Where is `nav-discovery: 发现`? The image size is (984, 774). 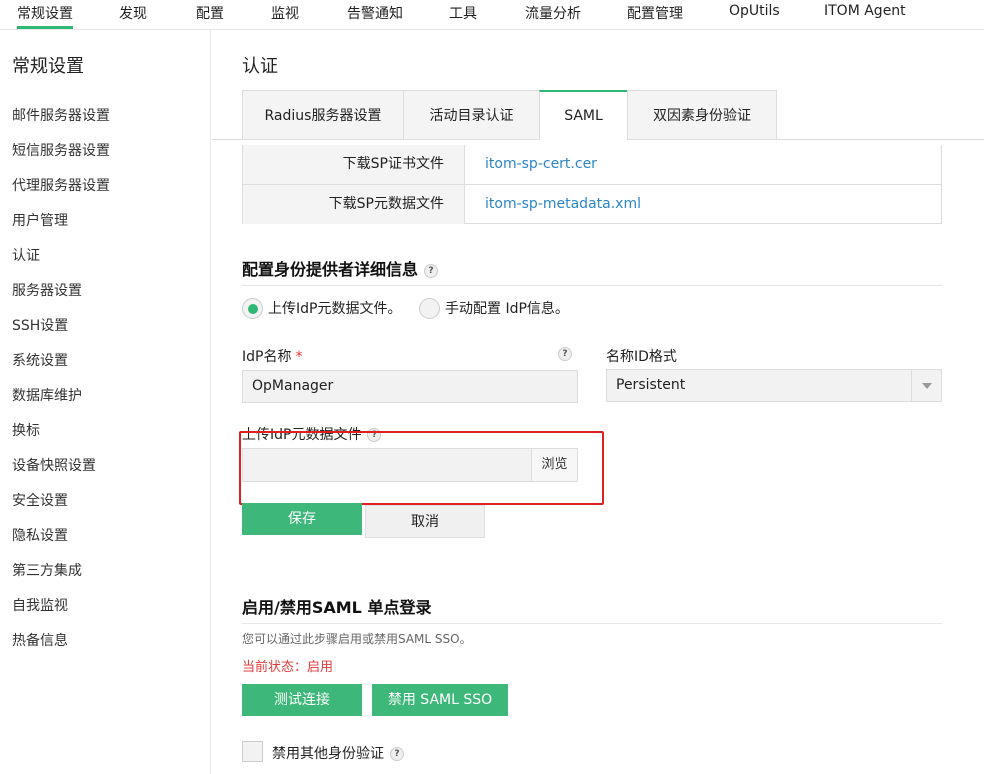 nav-discovery: 发现 is located at coordinates (133, 13).